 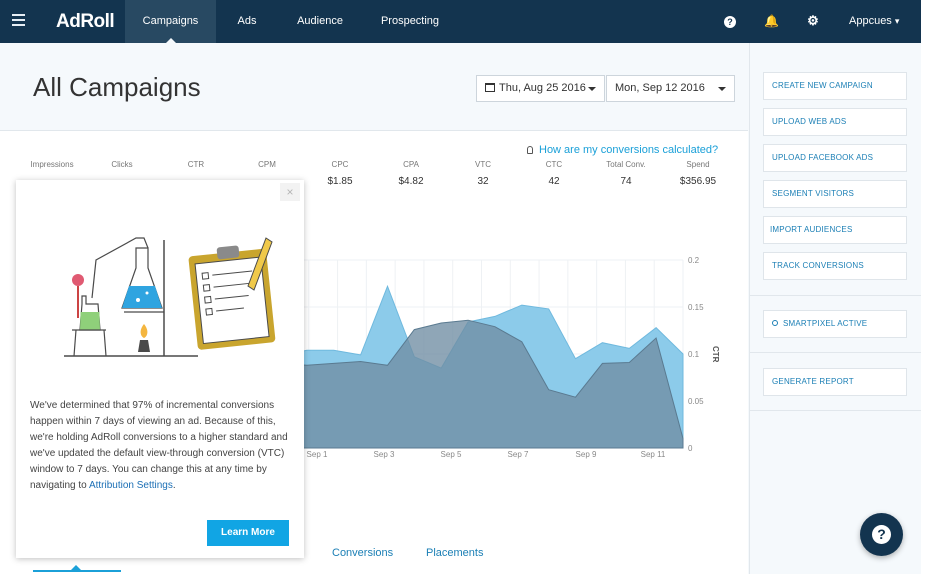 What do you see at coordinates (170, 297) in the screenshot?
I see `lab-illustration` at bounding box center [170, 297].